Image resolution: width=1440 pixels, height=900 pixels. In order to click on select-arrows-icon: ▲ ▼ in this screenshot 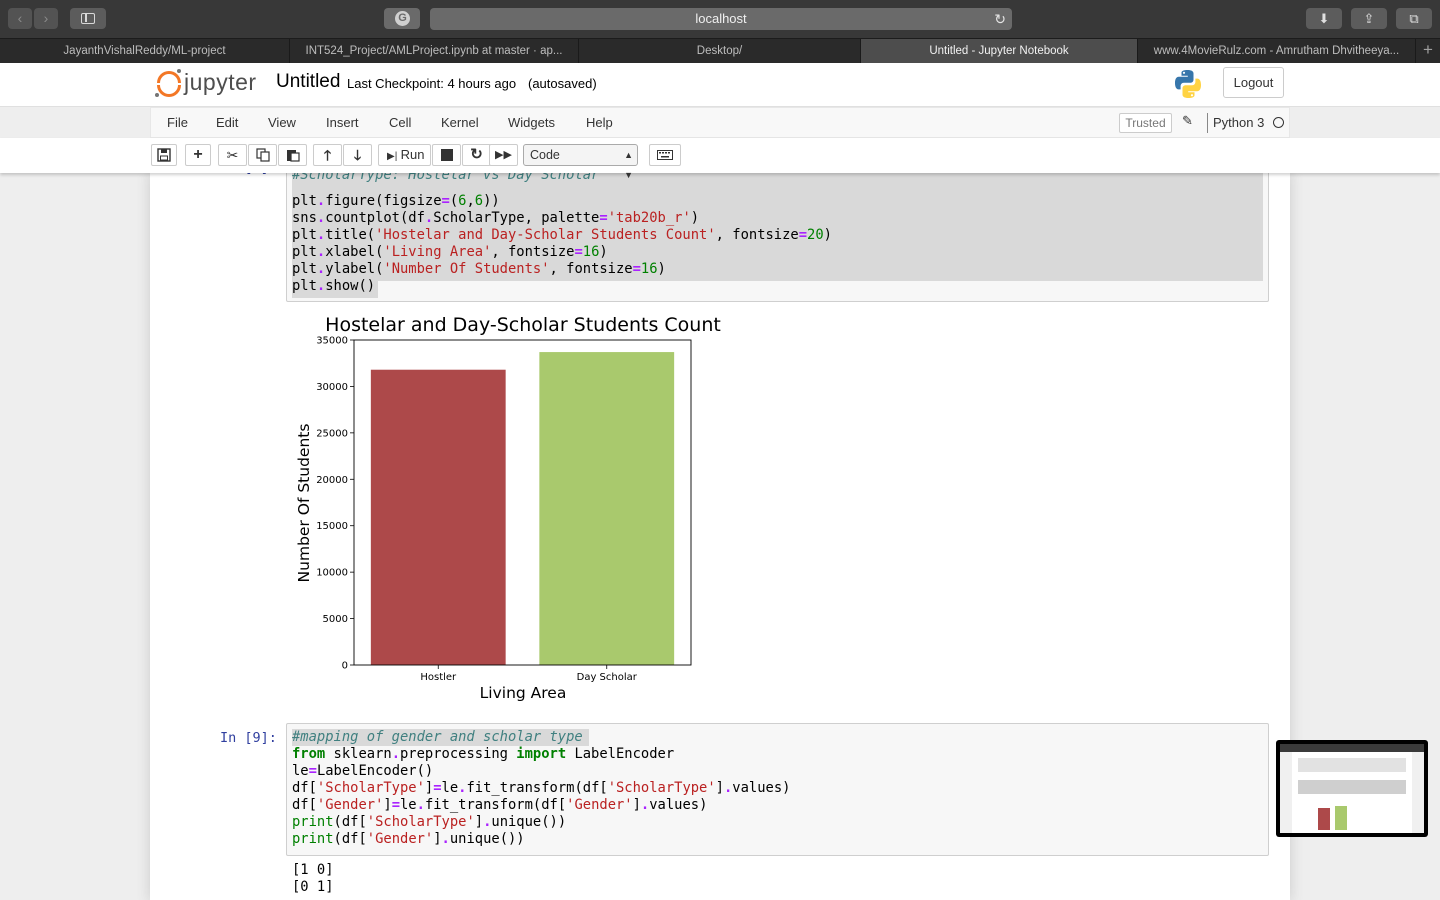, I will do `click(628, 165)`.